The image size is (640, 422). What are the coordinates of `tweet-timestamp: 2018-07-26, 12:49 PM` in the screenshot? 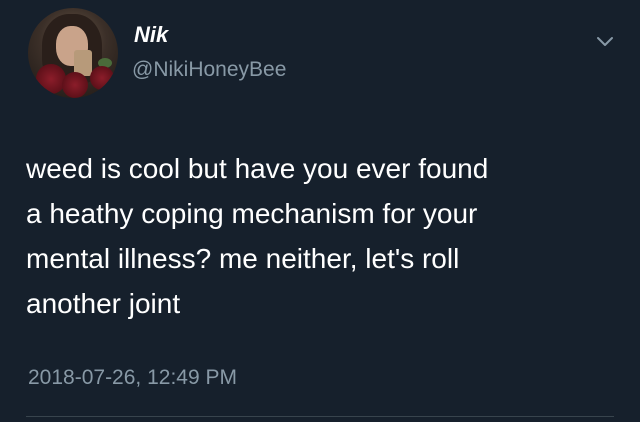 It's located at (132, 378).